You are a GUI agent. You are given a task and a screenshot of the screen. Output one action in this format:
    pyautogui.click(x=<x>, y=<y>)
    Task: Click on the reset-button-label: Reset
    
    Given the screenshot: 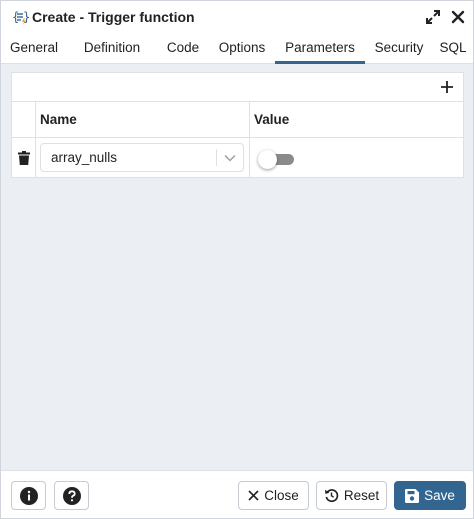 What is the action you would take?
    pyautogui.click(x=361, y=495)
    